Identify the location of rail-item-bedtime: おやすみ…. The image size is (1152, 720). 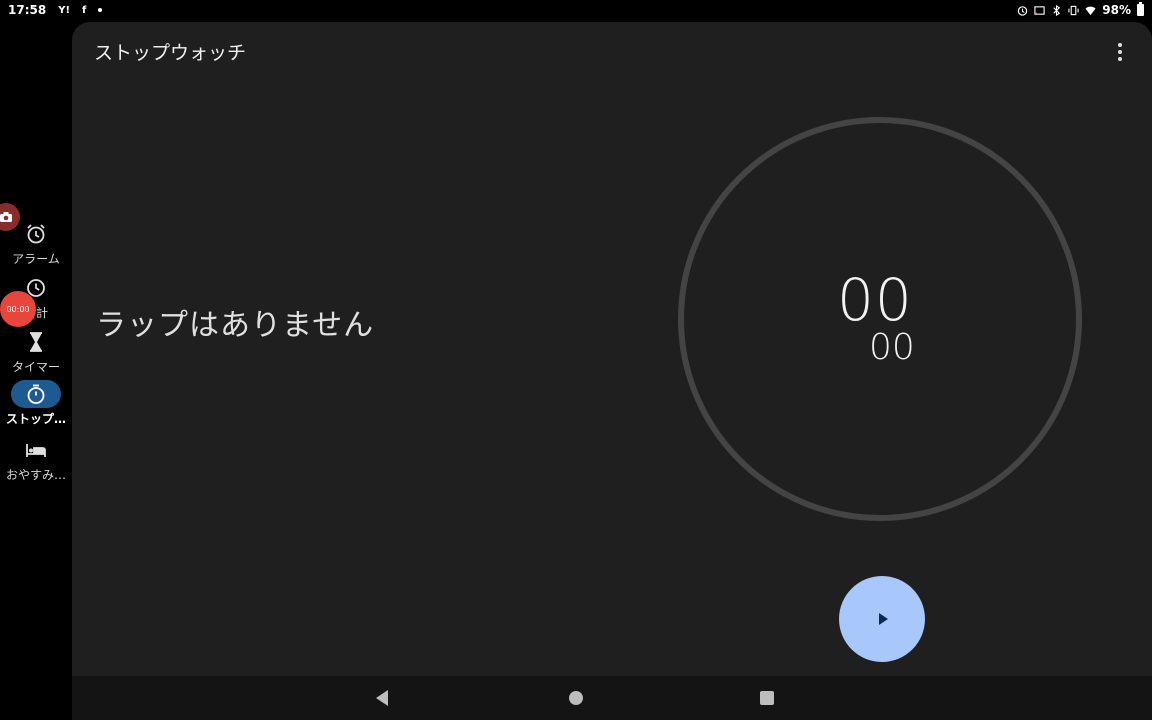
(36, 459).